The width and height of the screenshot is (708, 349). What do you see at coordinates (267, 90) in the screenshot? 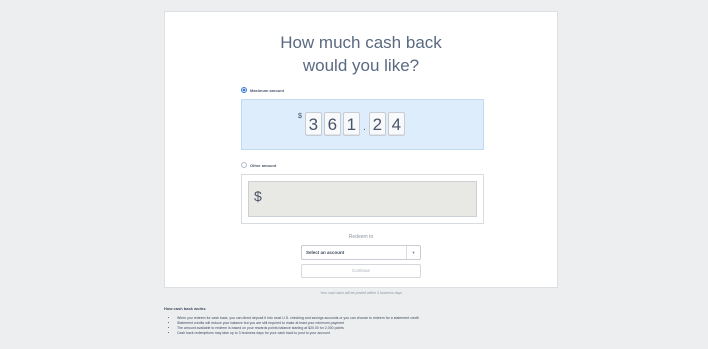
I see `maximum-amount-label: Maximum amount` at bounding box center [267, 90].